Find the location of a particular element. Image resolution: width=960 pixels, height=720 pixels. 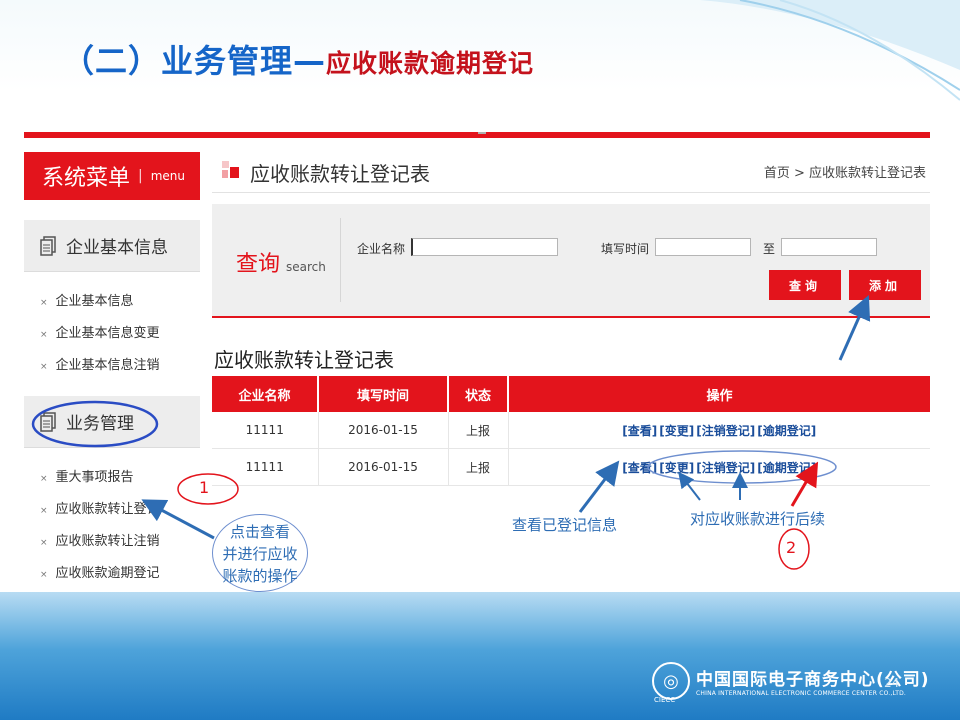

sidebar-item-major-report: × 重大事项报告 is located at coordinates (87, 475).